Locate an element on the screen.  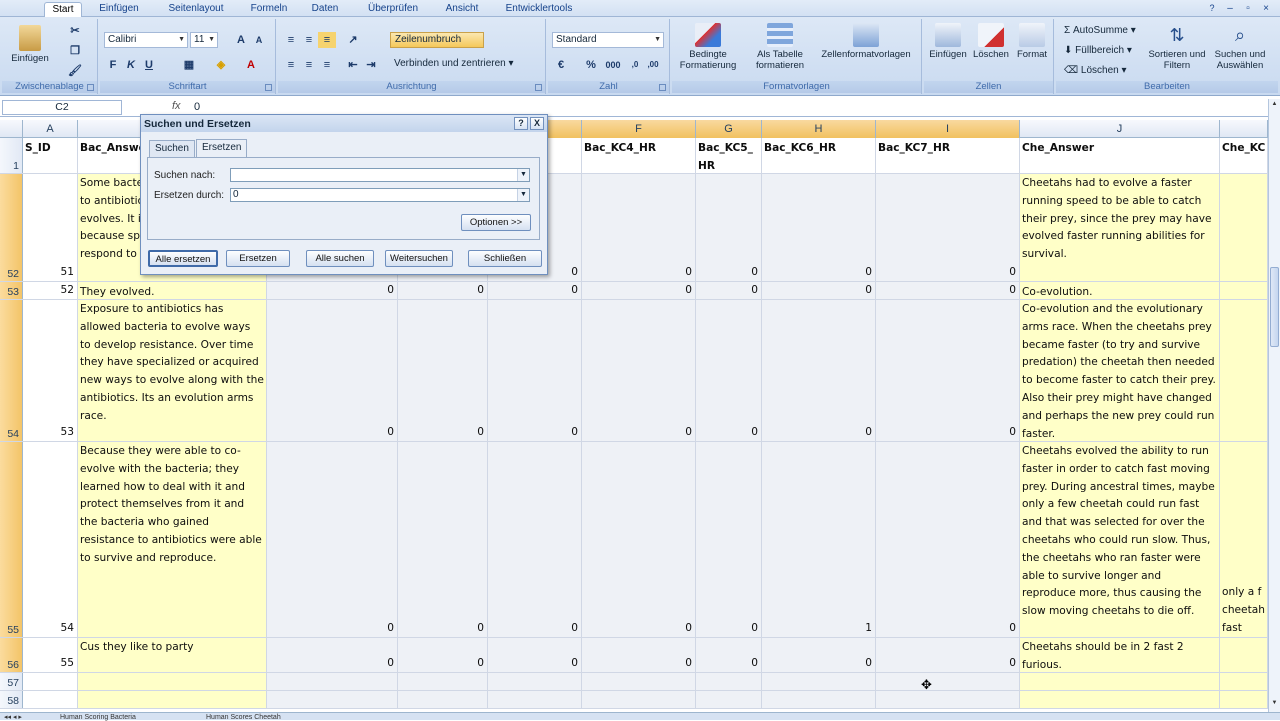
col-header-a: A is located at coordinates (50, 129).